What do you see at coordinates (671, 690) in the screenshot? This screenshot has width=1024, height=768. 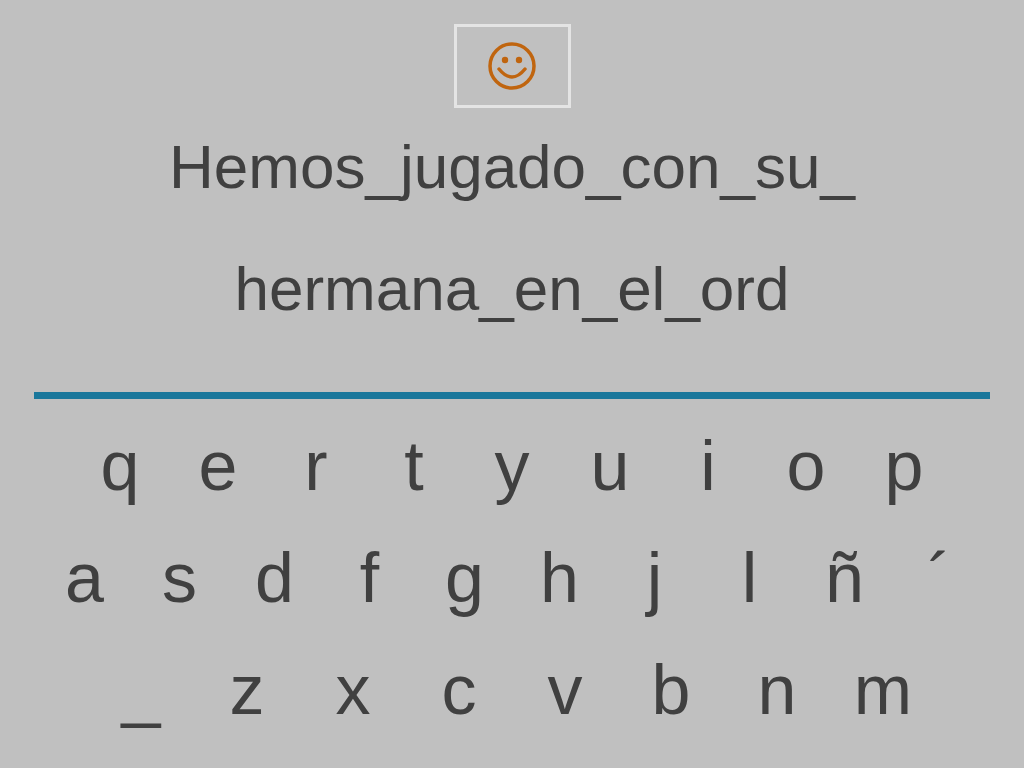 I see `key: b` at bounding box center [671, 690].